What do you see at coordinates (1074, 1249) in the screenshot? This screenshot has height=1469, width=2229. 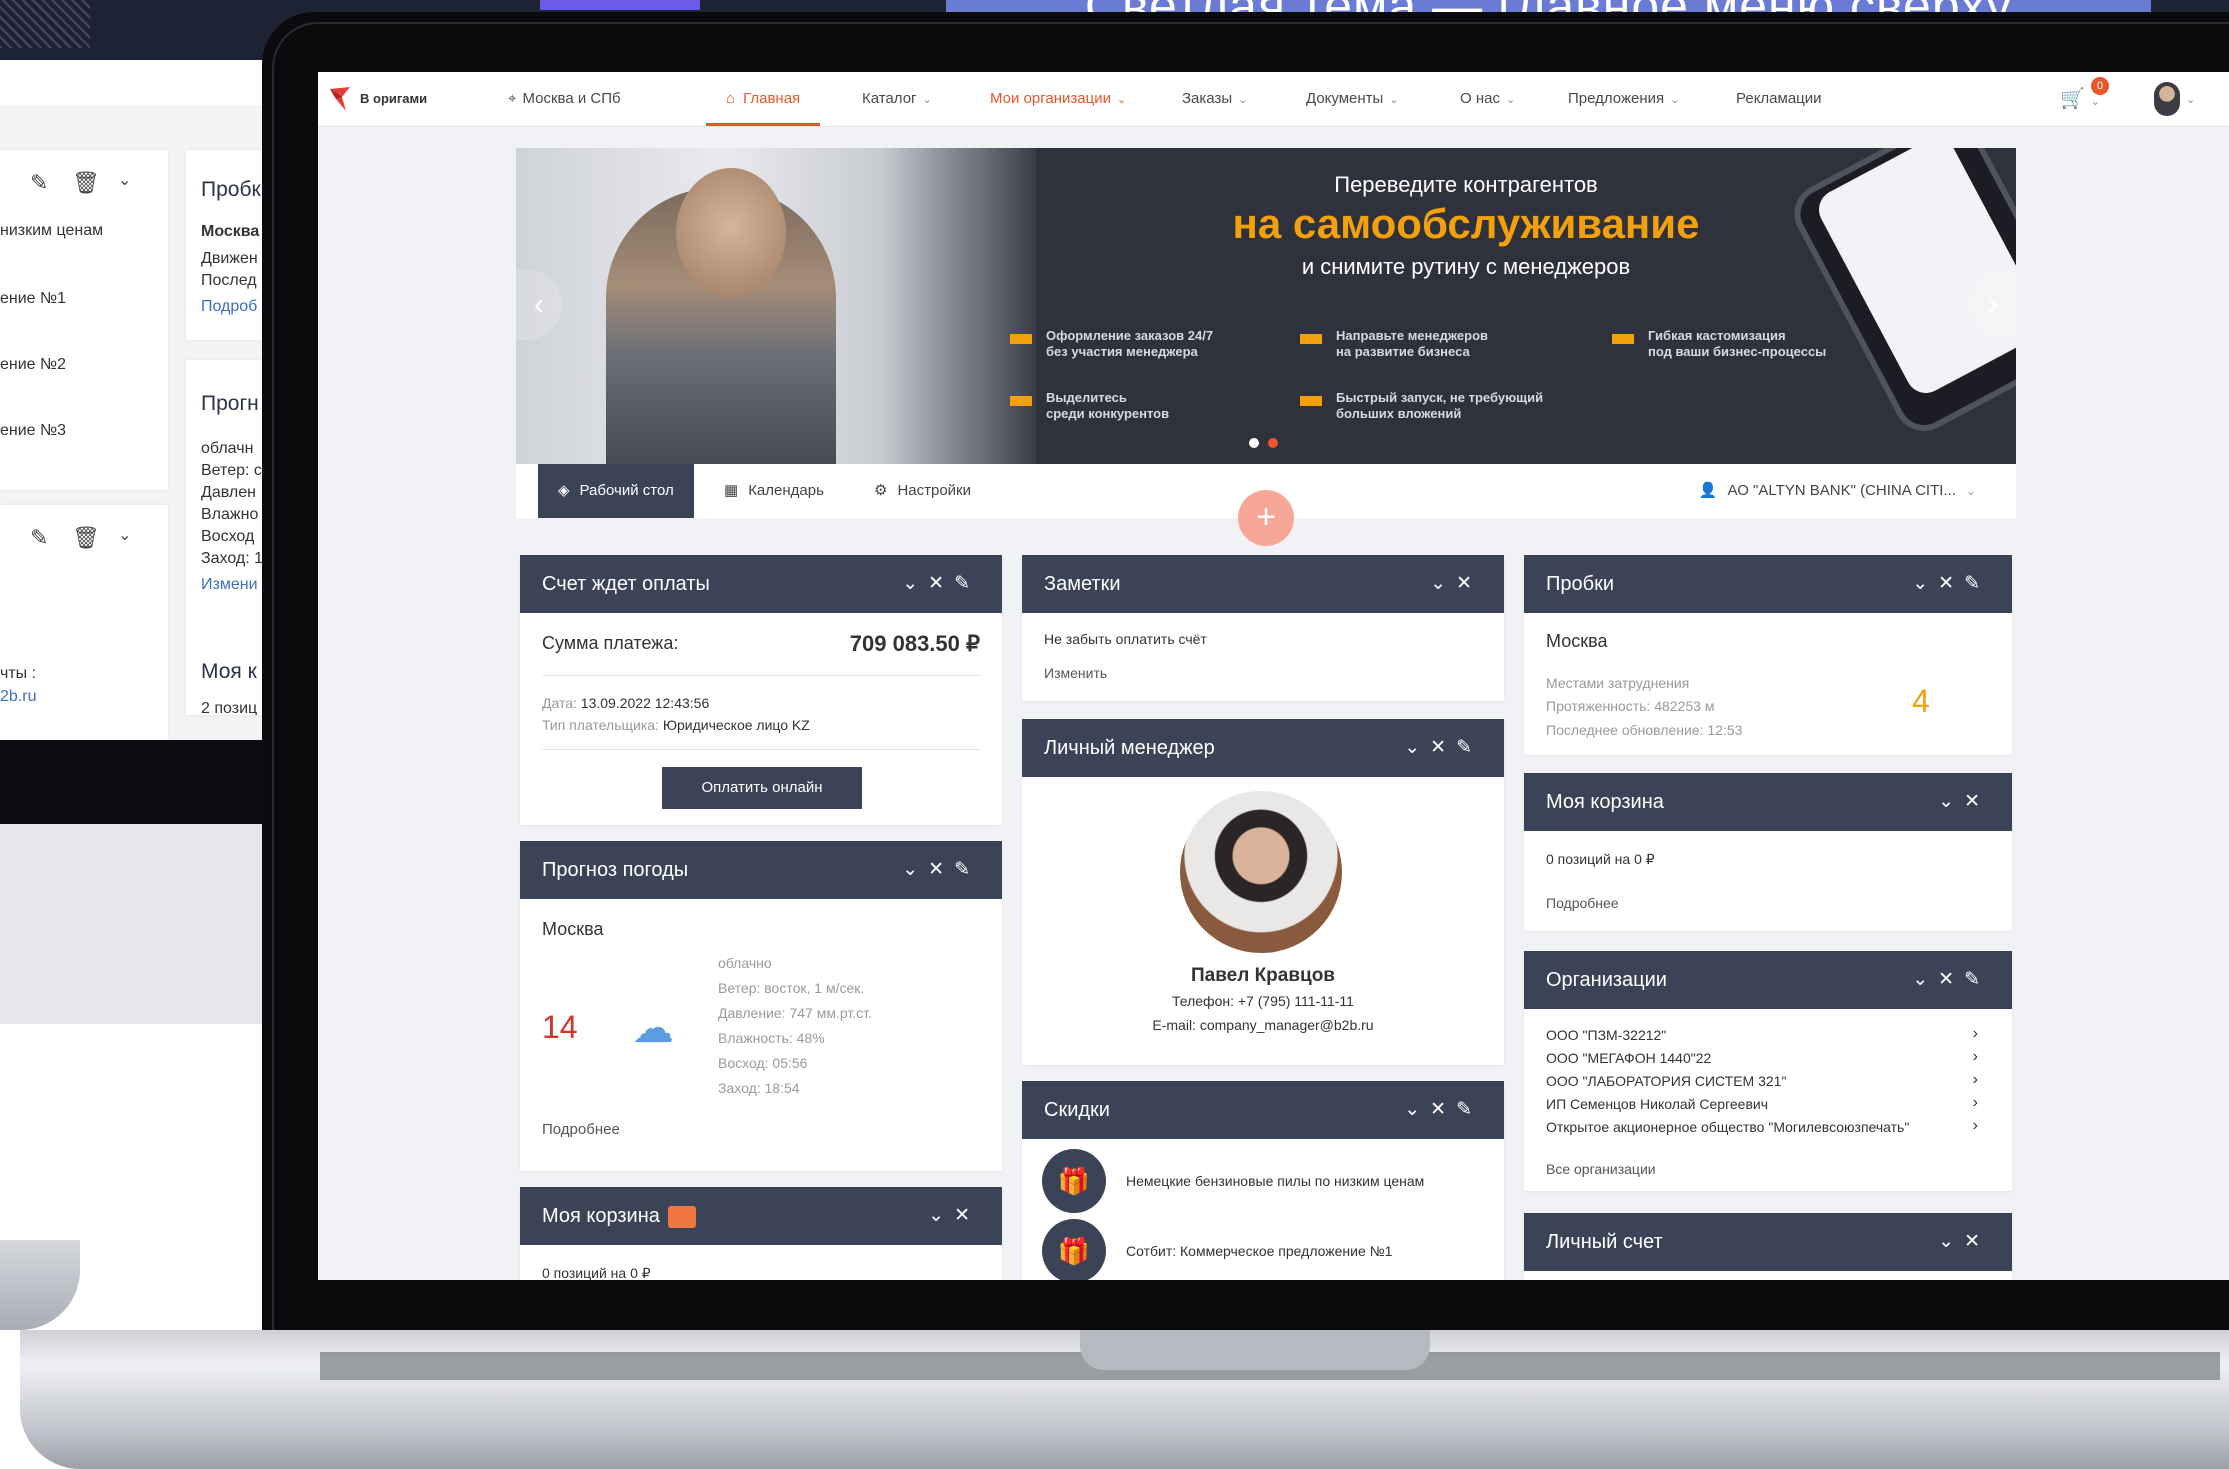 I see `gift-icon: 🎁` at bounding box center [1074, 1249].